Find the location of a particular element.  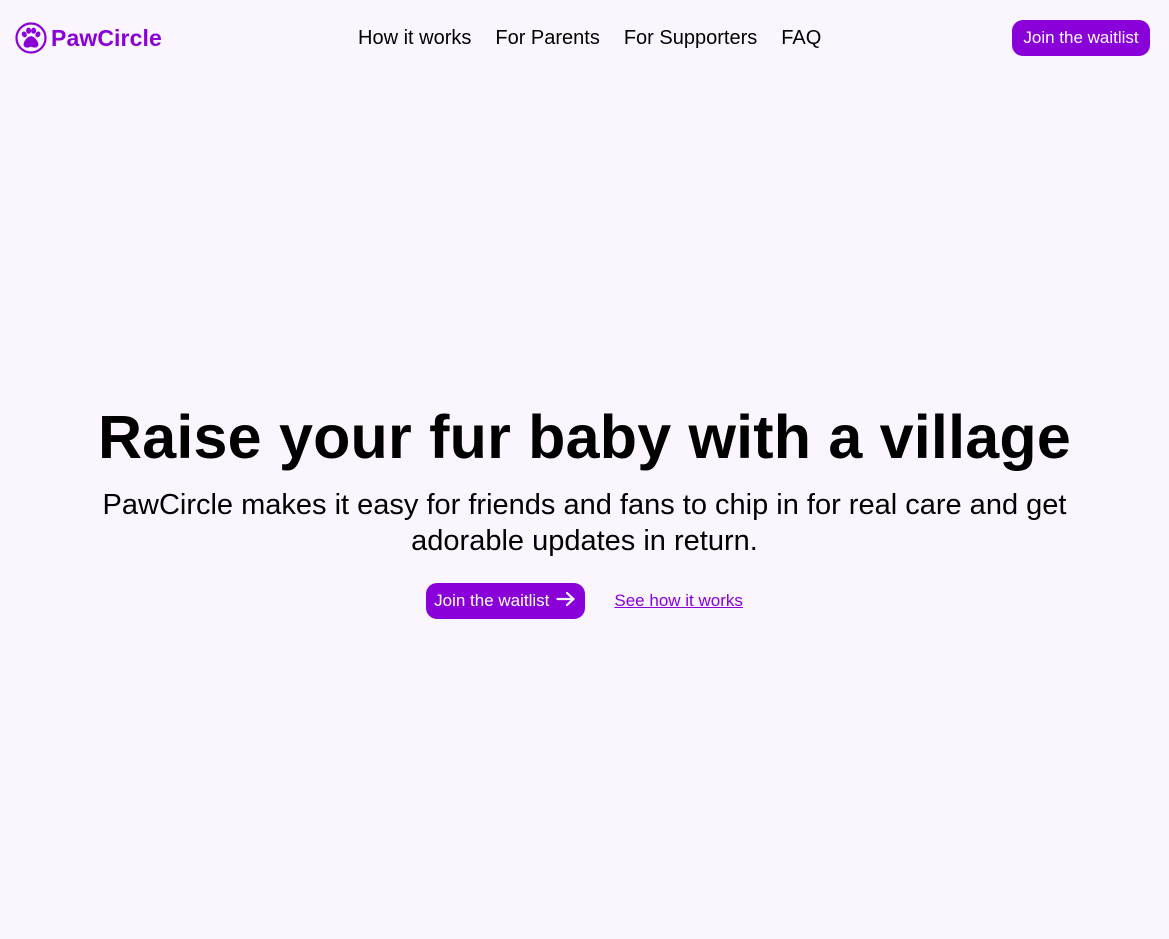

nav-link-faq: FAQ is located at coordinates (801, 38).